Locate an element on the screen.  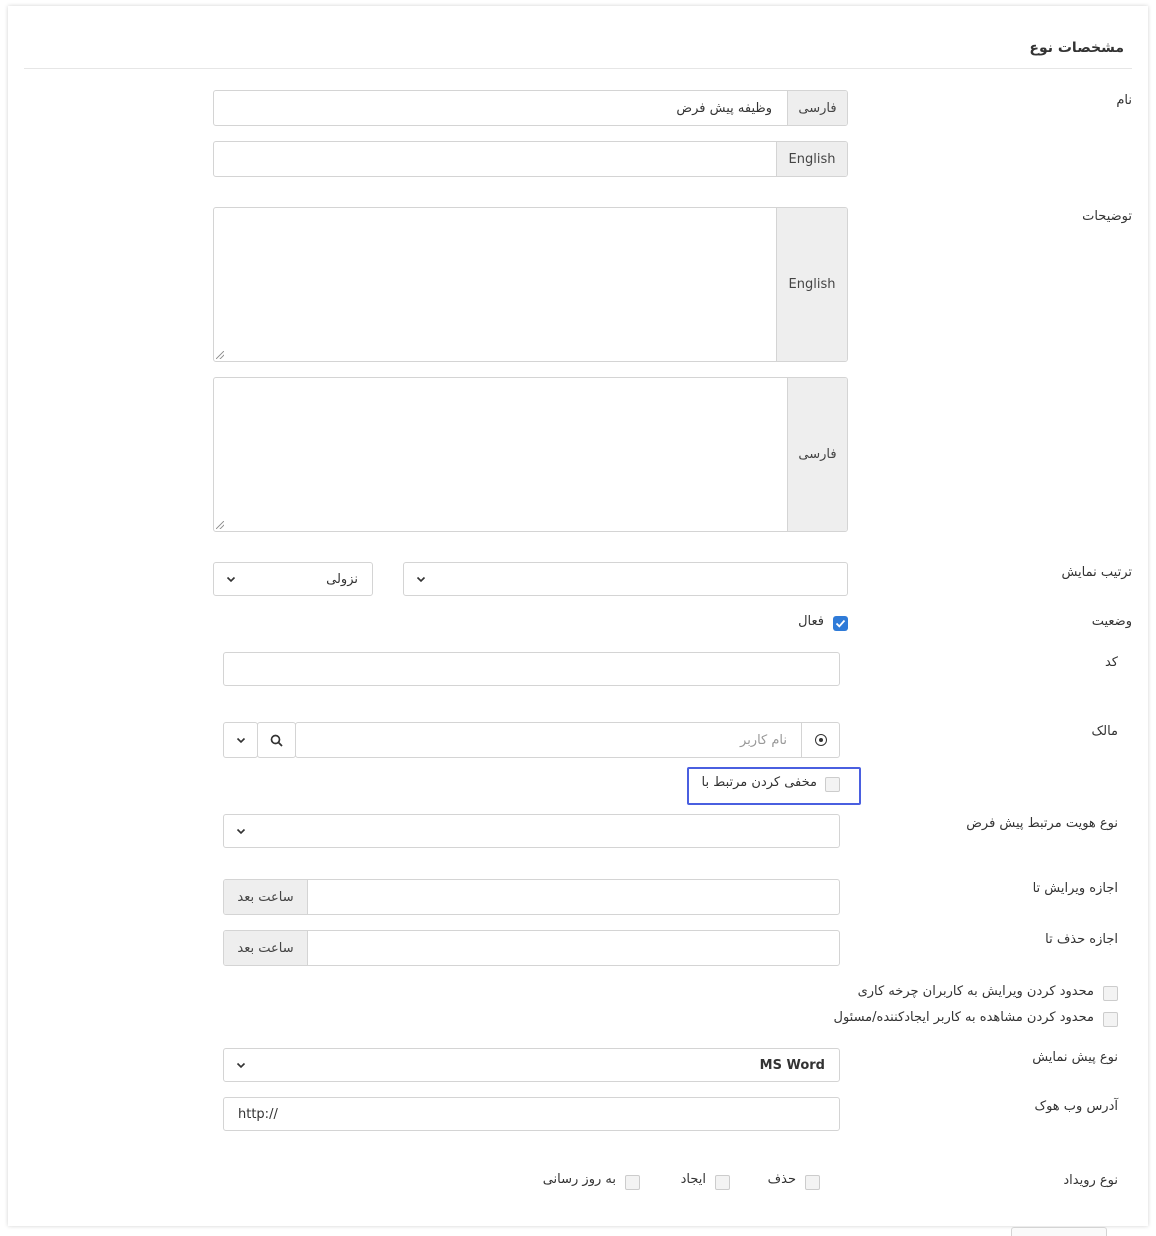
active-label: فعال is located at coordinates (811, 621).